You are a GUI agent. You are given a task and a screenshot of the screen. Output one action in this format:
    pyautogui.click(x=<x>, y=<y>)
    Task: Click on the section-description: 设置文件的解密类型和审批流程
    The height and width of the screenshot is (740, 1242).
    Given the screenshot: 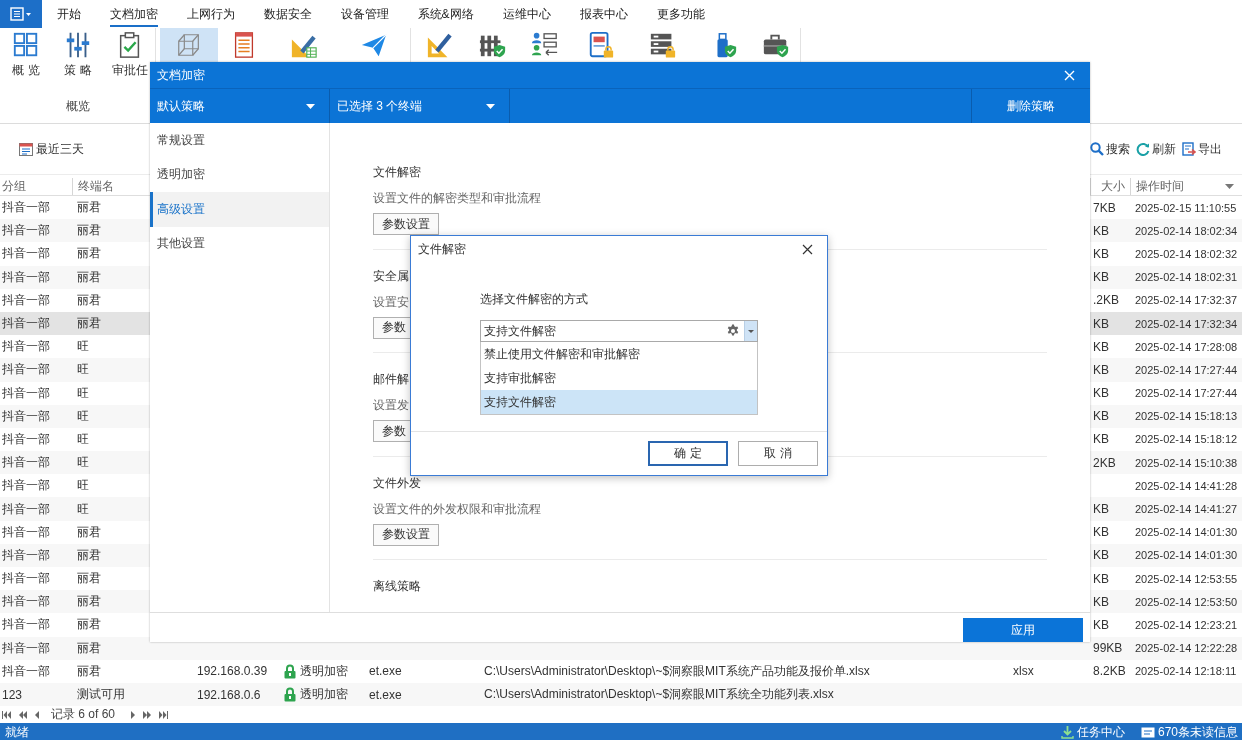 What is the action you would take?
    pyautogui.click(x=457, y=198)
    